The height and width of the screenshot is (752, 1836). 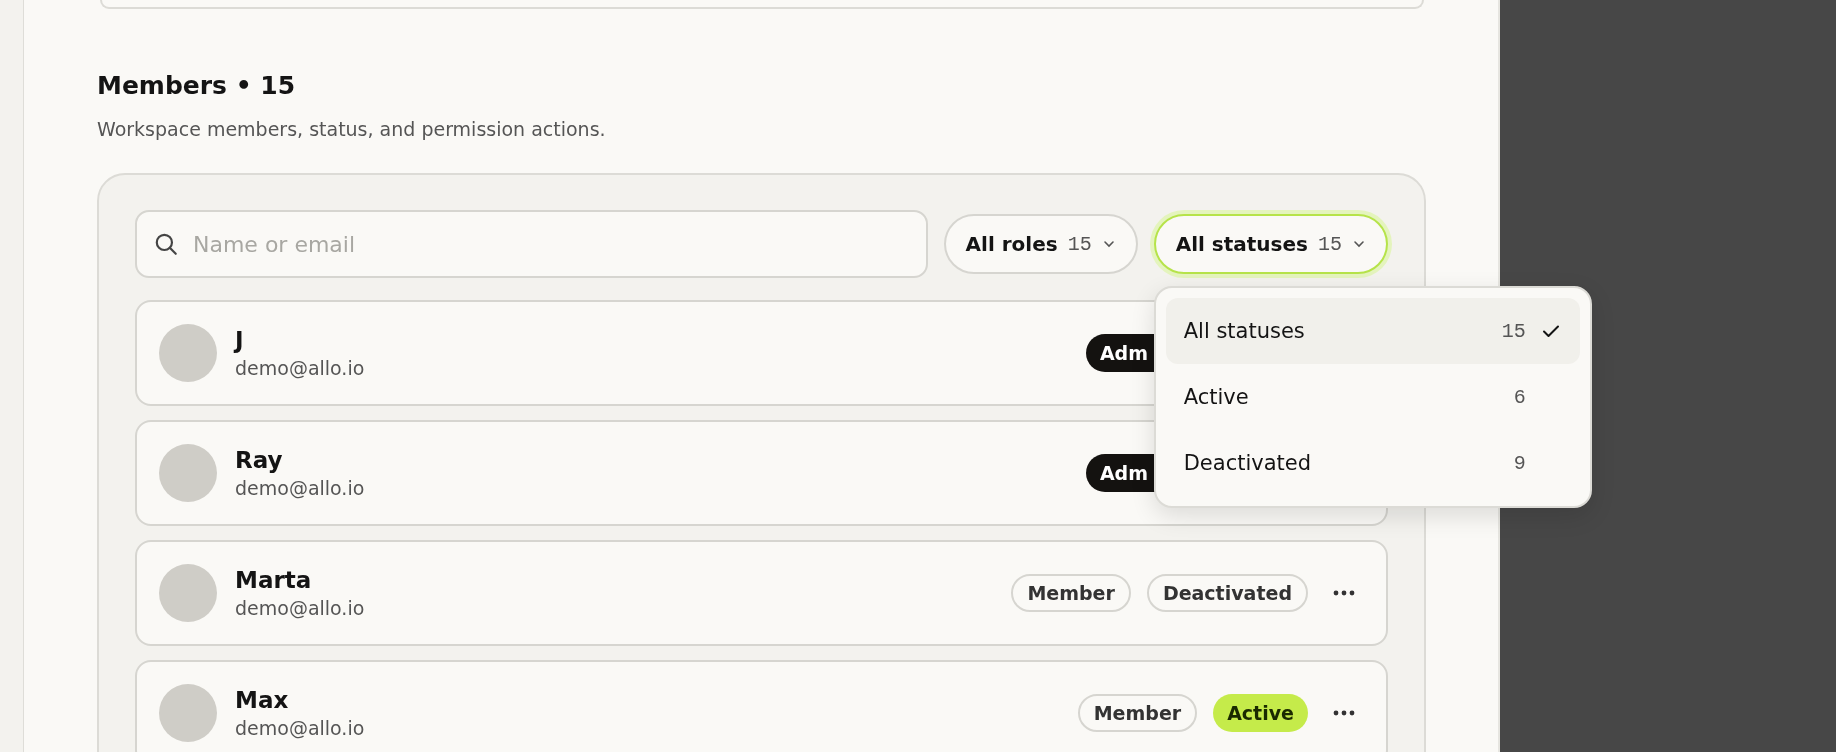 I want to click on member-name: Max, so click(x=262, y=700).